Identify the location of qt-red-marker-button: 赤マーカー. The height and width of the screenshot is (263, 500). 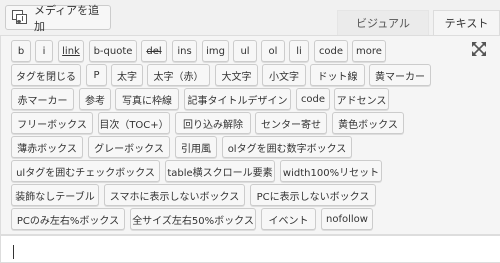
(42, 99).